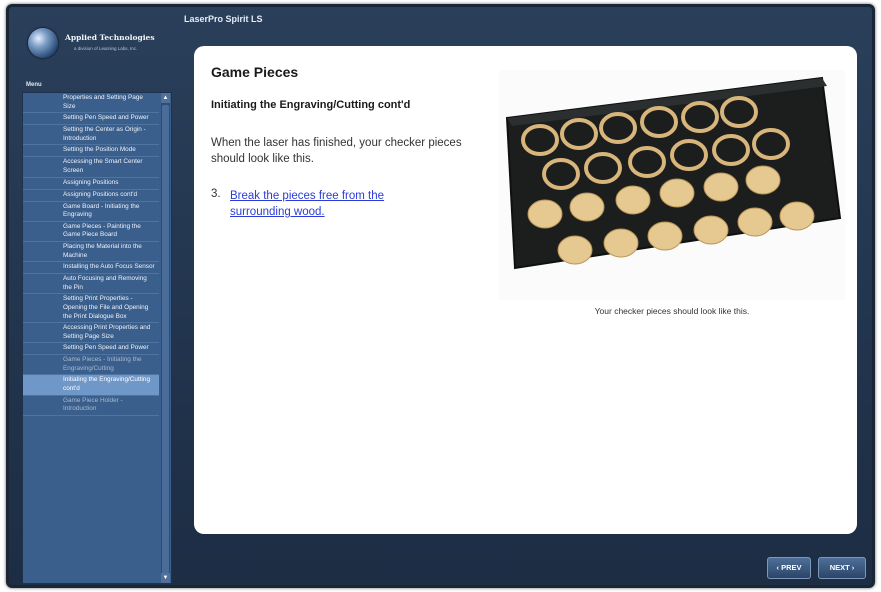 The image size is (881, 592). I want to click on checker-board-illustration, so click(673, 173).